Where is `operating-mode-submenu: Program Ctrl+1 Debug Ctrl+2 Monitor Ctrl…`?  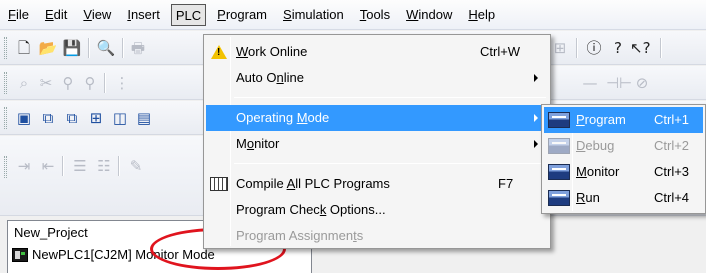 operating-mode-submenu: Program Ctrl+1 Debug Ctrl+2 Monitor Ctrl… is located at coordinates (623, 159).